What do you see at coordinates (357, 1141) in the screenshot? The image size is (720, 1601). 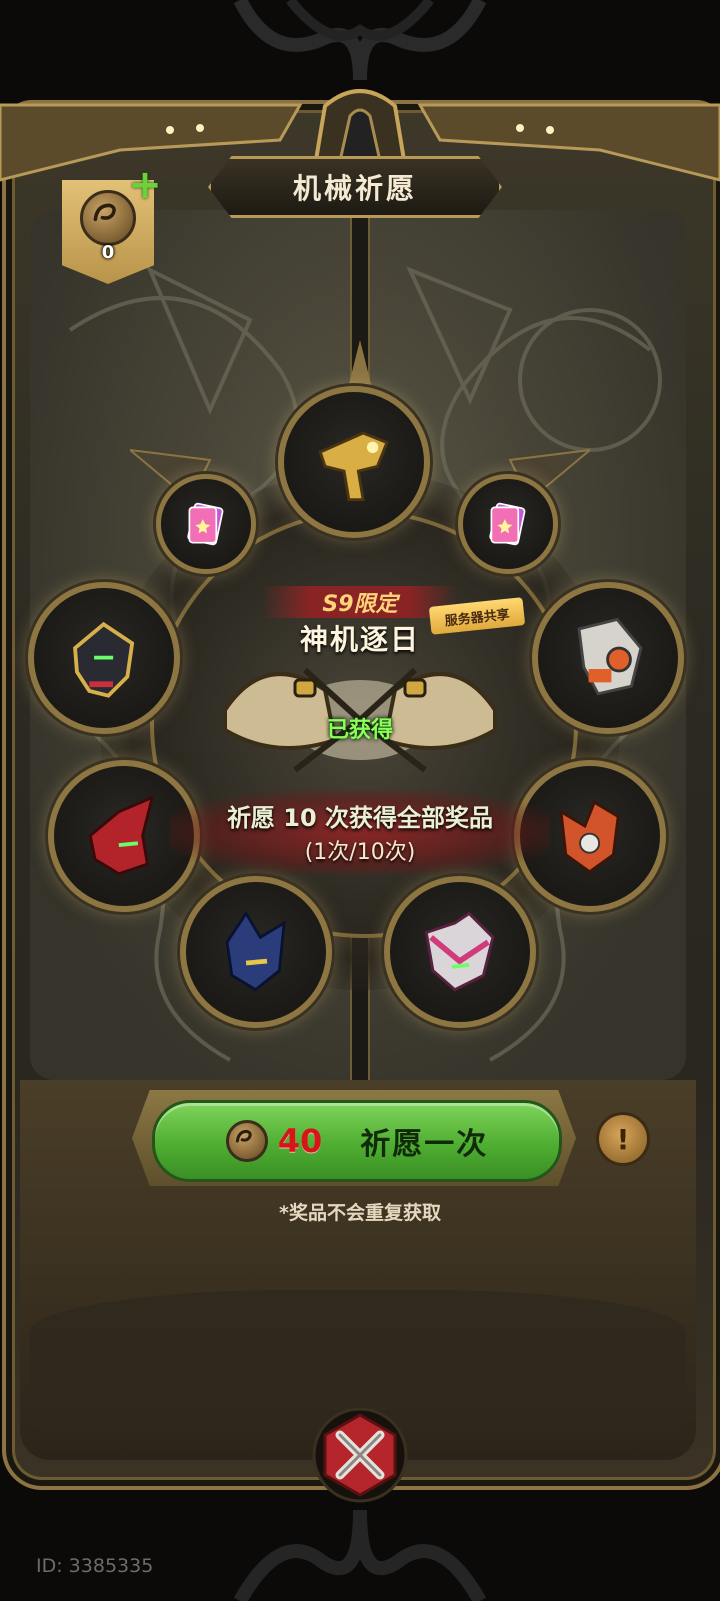 I see `pray-once-button: 40 祈愿一次` at bounding box center [357, 1141].